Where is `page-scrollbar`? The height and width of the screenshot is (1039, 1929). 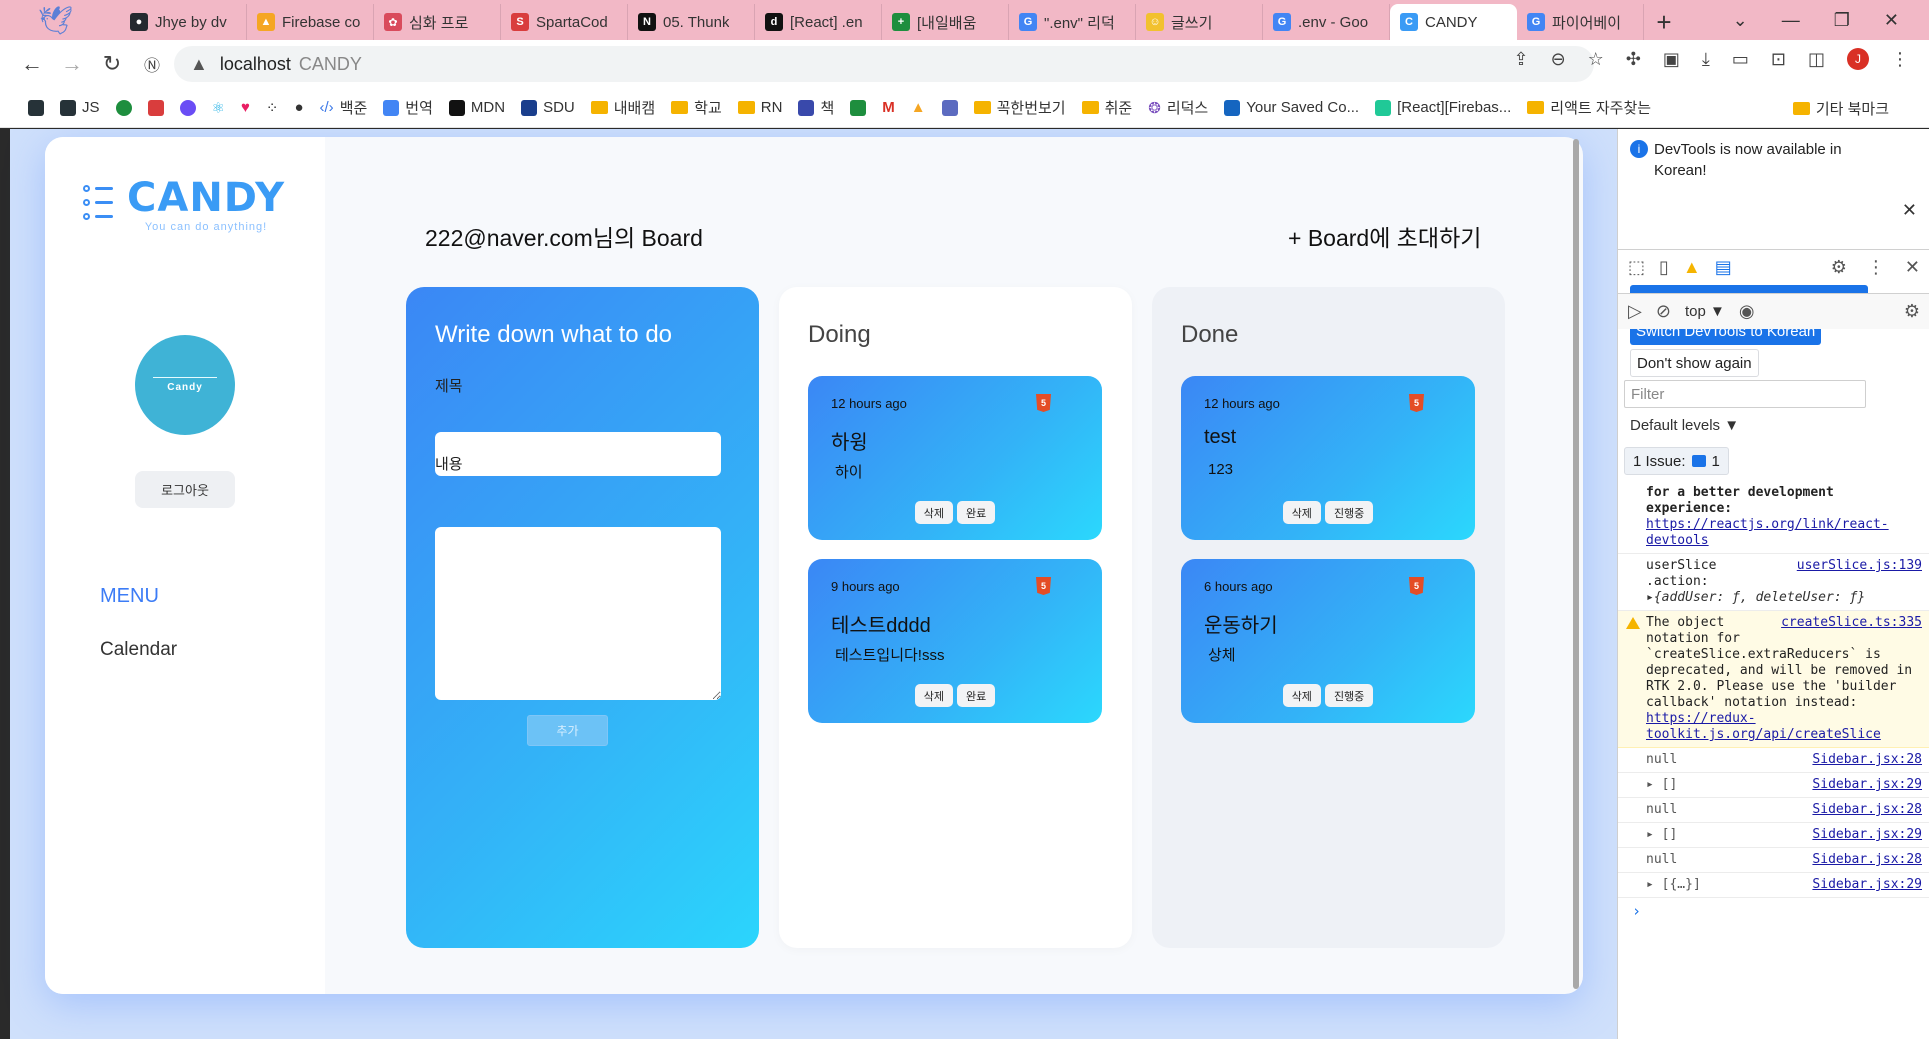
page-scrollbar is located at coordinates (1576, 564).